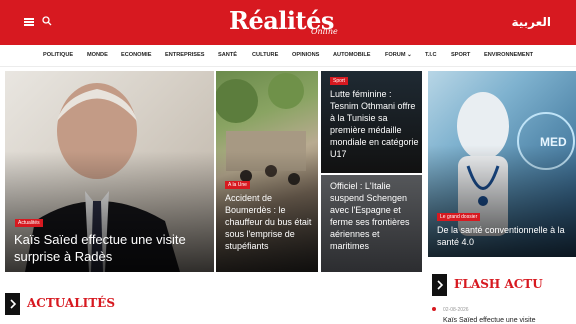  What do you see at coordinates (265, 55) in the screenshot?
I see `nav-item-culture: CULTURE` at bounding box center [265, 55].